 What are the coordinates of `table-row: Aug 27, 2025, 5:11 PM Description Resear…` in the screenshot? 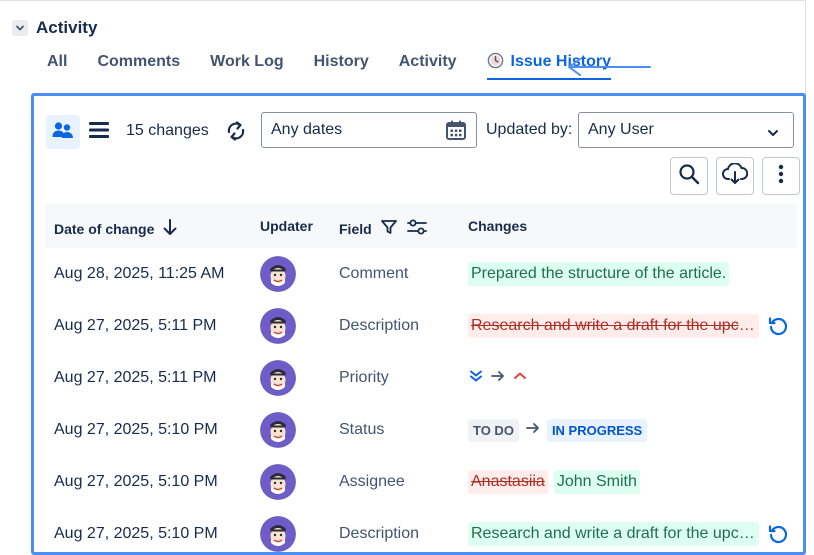 It's located at (421, 326).